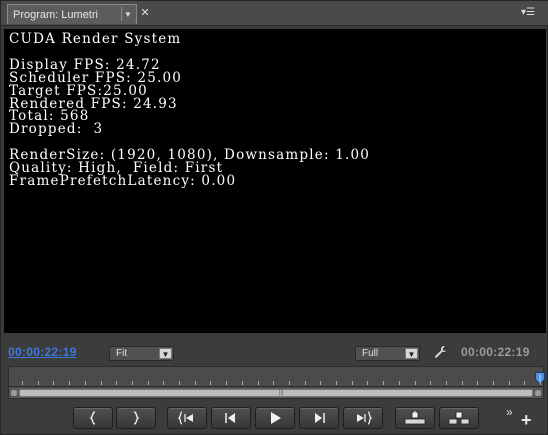 This screenshot has height=435, width=548. I want to click on overlay-text-line: FramePrefetchLatency: 0.00, so click(123, 181).